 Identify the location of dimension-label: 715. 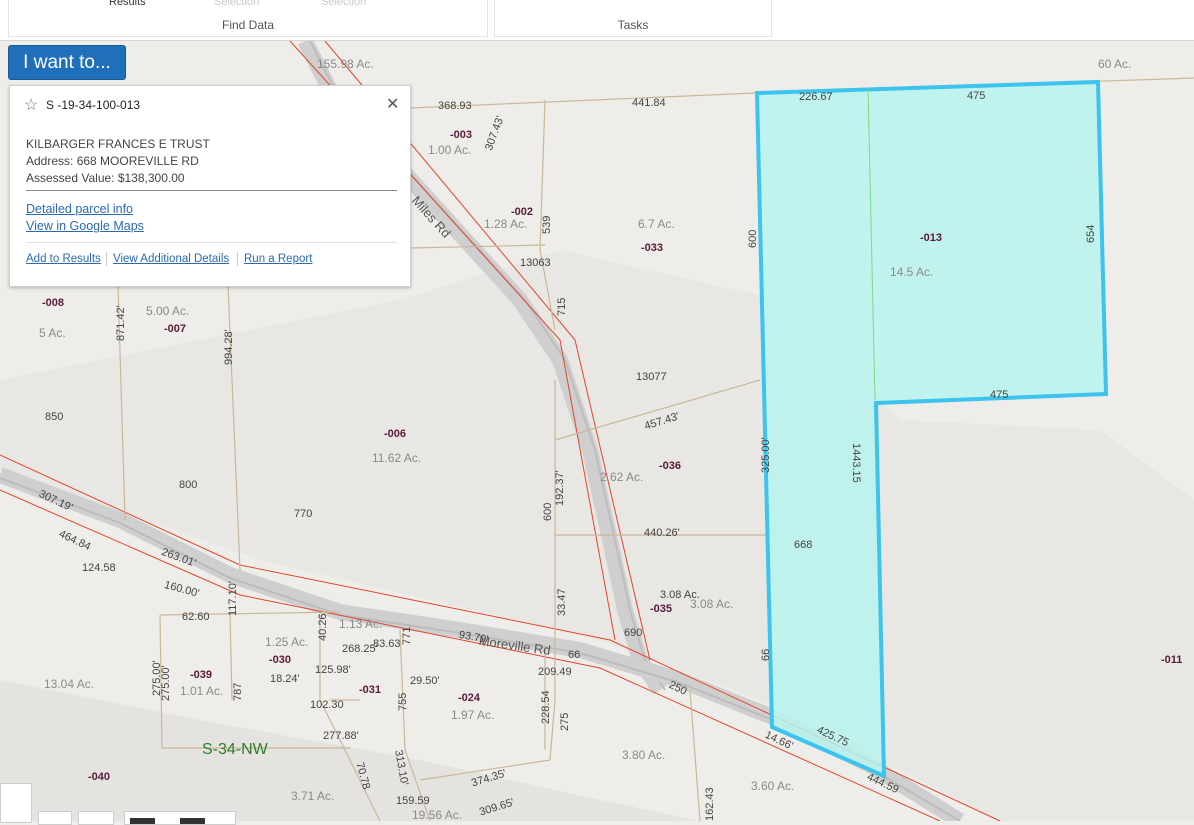
(562, 306).